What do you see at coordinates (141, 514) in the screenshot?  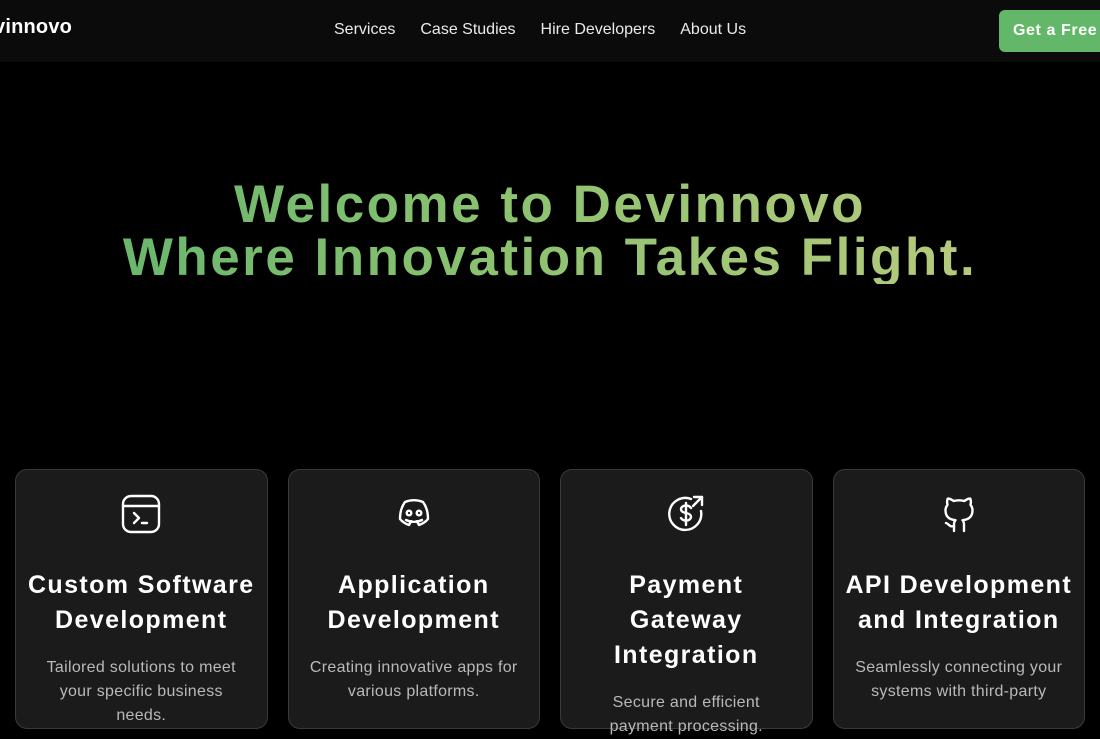 I see `terminal-window-icon` at bounding box center [141, 514].